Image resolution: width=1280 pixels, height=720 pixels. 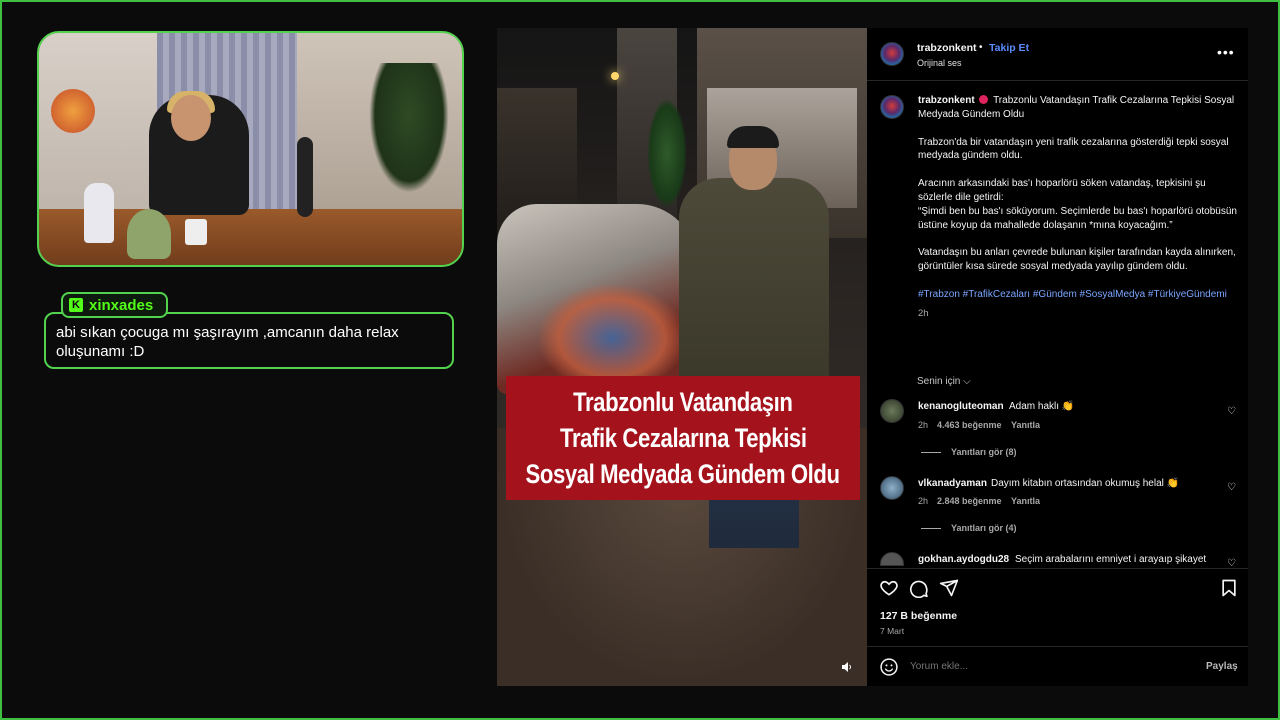 I want to click on comment-sort-dropdown: Senin için ⌵, so click(x=944, y=381).